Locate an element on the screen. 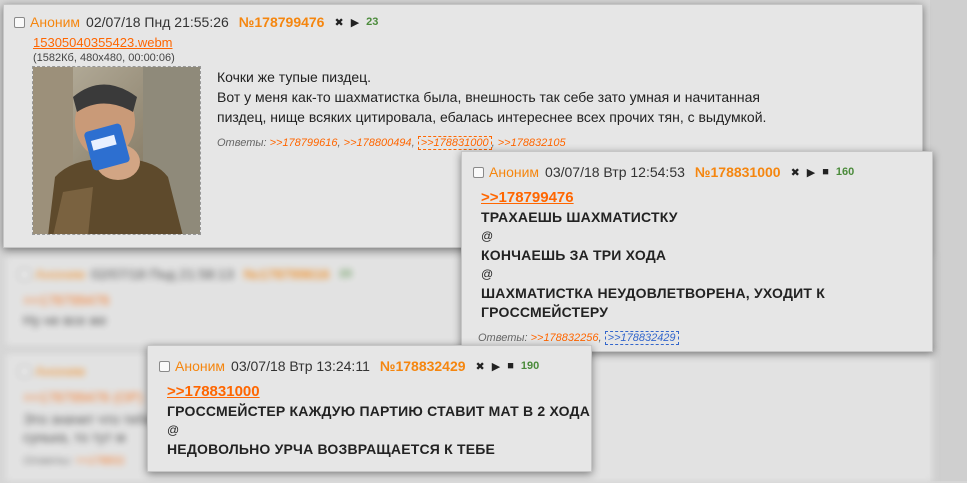 The height and width of the screenshot is (483, 967). reply-link: >>178831 is located at coordinates (100, 461).